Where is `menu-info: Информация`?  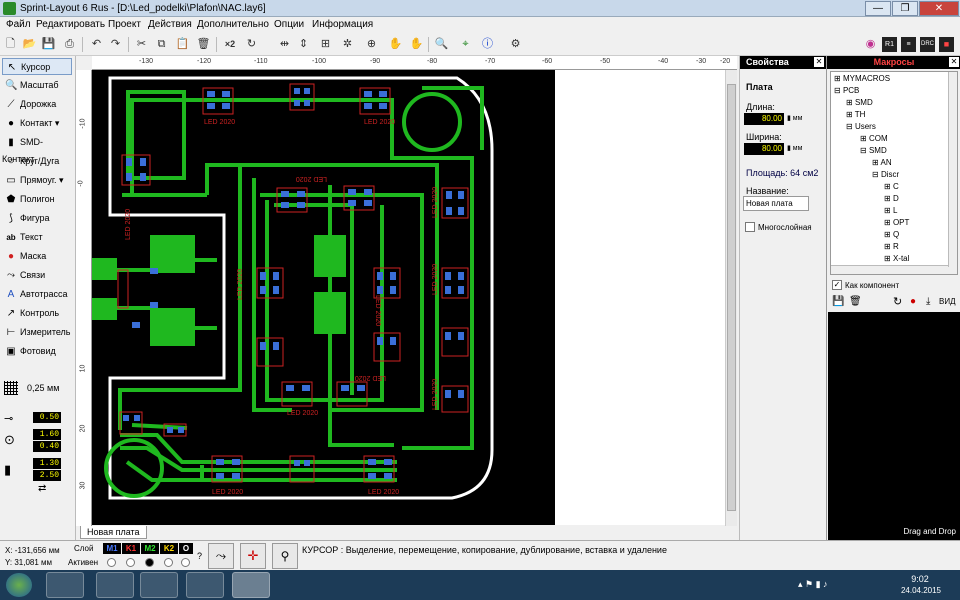
menu-info: Информация is located at coordinates (342, 24).